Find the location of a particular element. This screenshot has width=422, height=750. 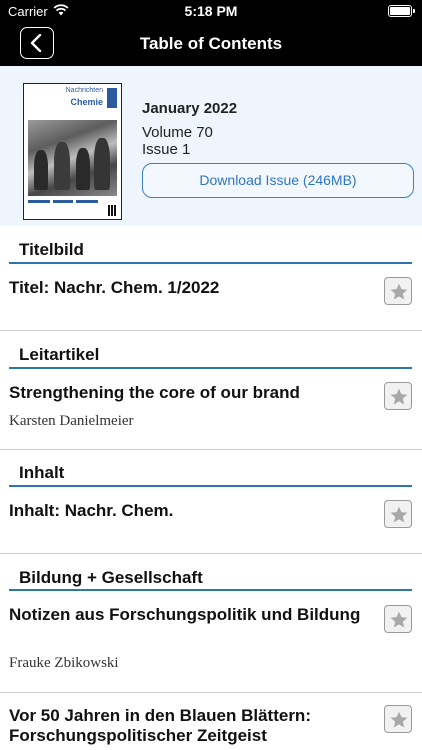

article-title: Inhalt: Nachr. Chem. is located at coordinates (91, 510).